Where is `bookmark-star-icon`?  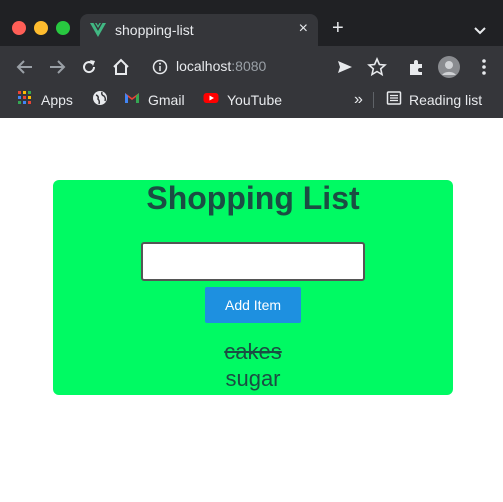
bookmark-star-icon is located at coordinates (377, 67).